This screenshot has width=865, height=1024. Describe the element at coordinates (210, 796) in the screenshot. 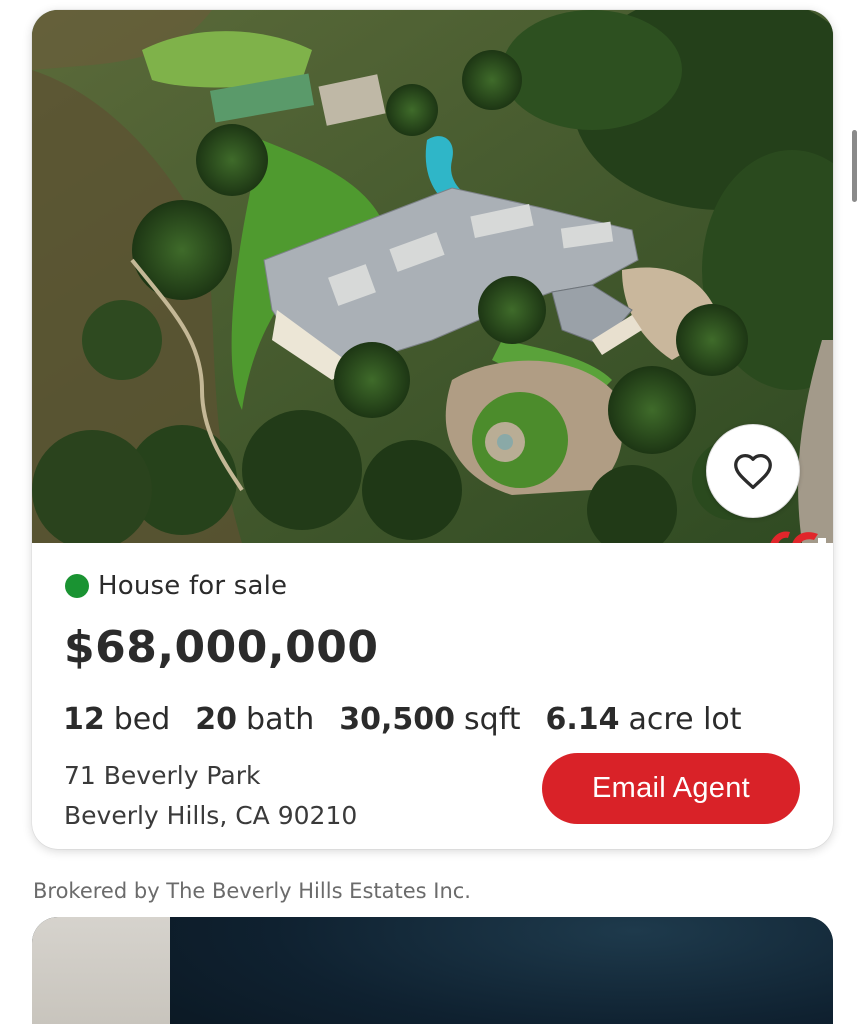

I see `listing-address: 71 Beverly Park Beverly Hills, CA 90210` at that location.